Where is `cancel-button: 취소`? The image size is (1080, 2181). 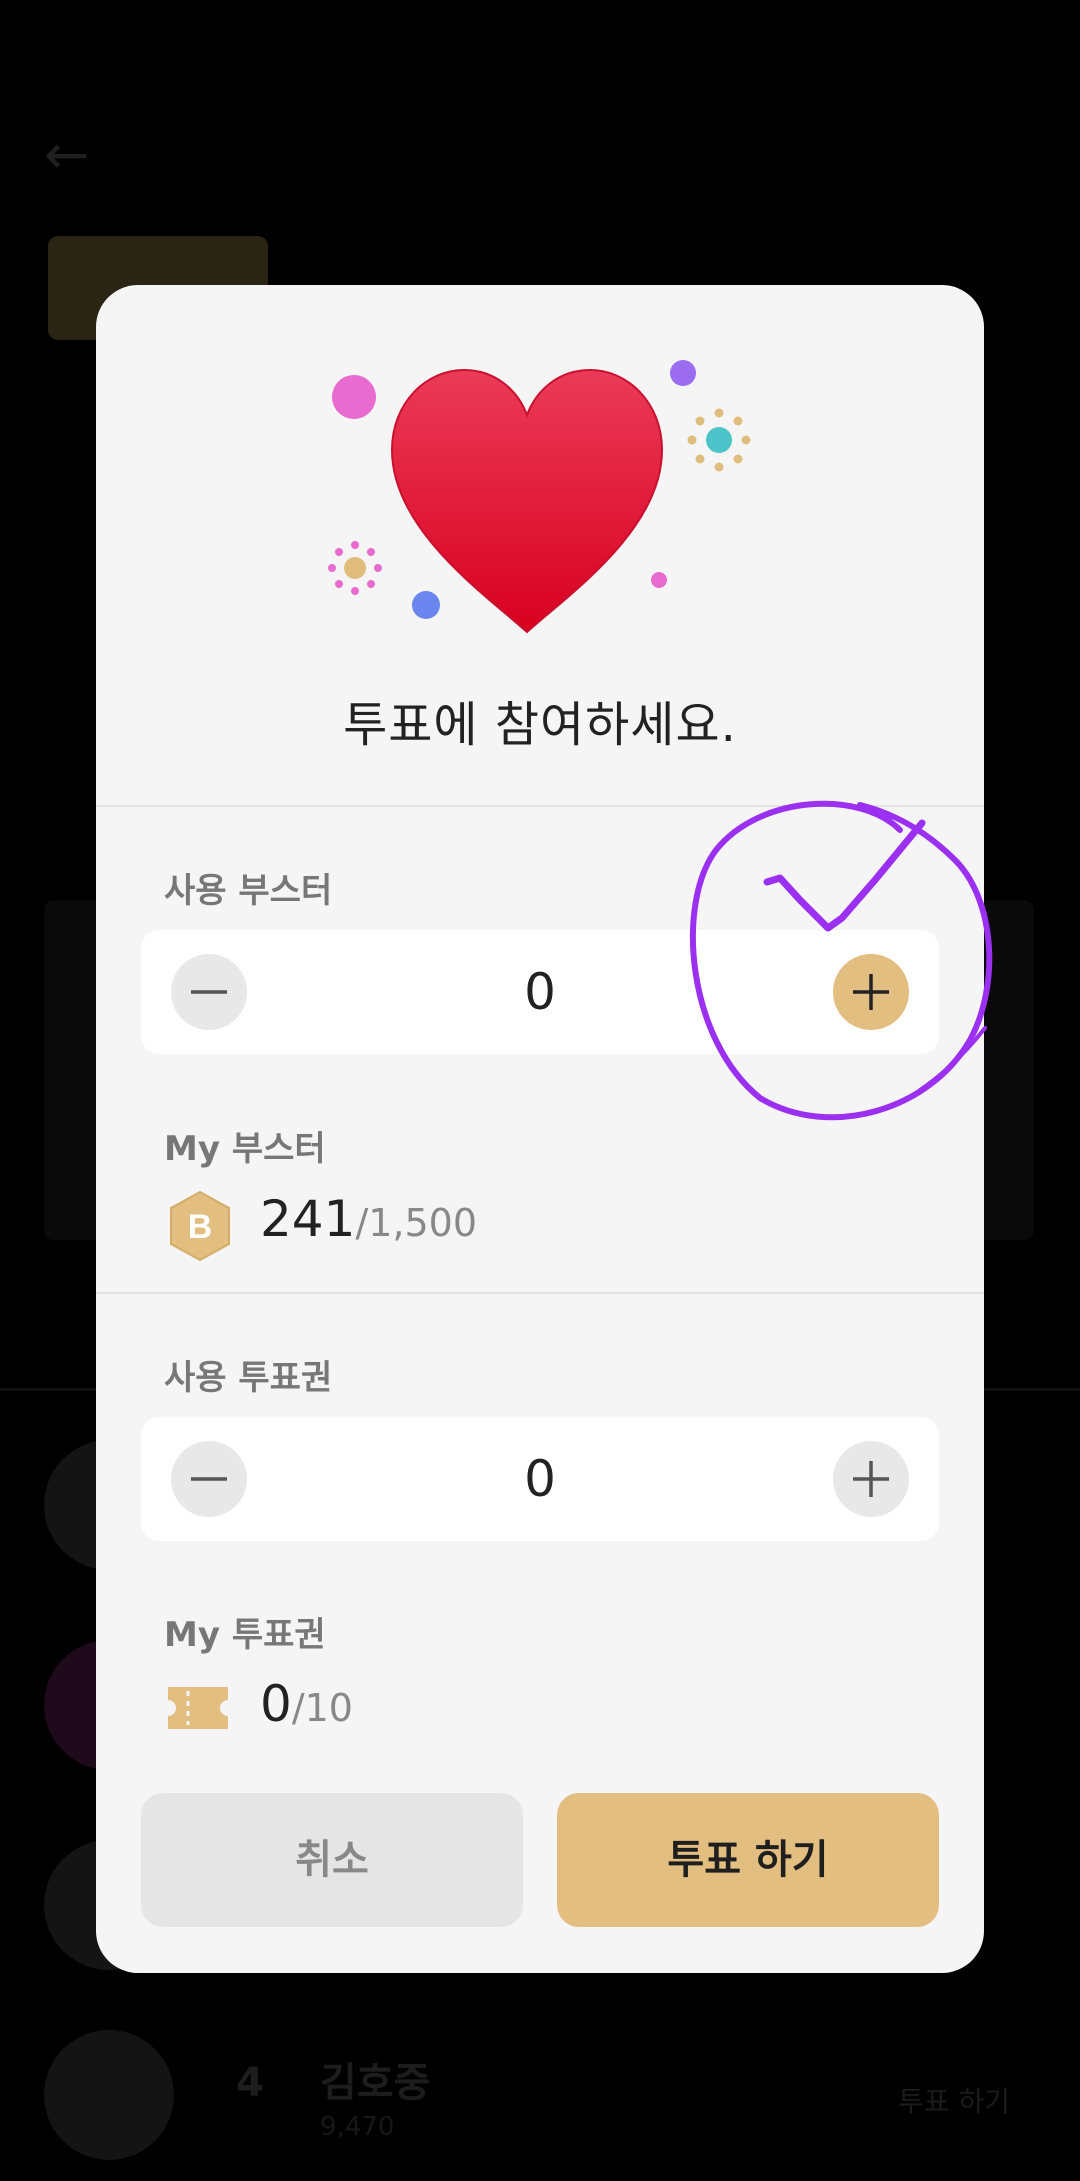 cancel-button: 취소 is located at coordinates (332, 1860).